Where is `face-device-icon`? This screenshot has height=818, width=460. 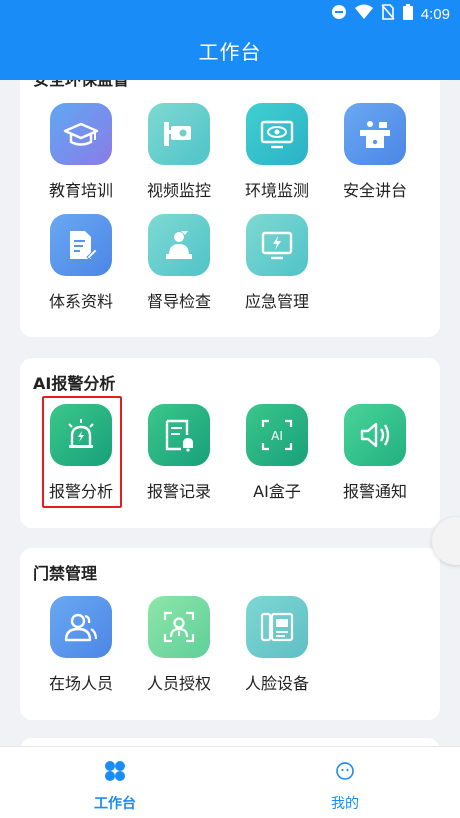 face-device-icon is located at coordinates (277, 627).